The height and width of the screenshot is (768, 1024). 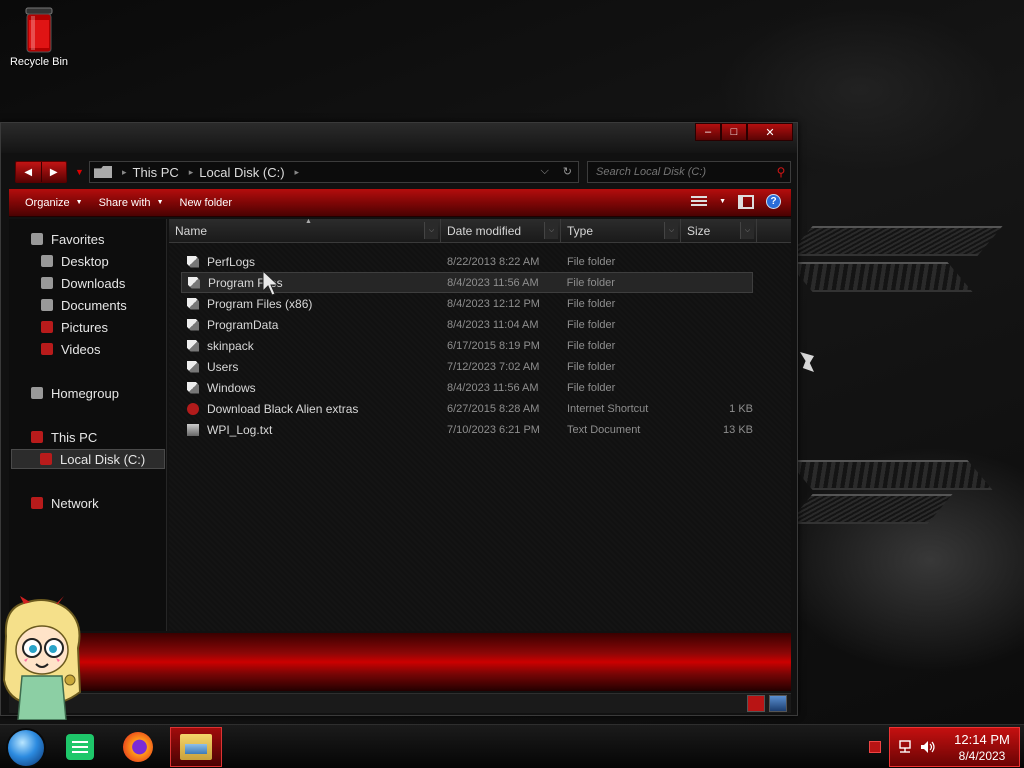 I want to click on file-name: WPI_Log.txt, so click(x=240, y=429).